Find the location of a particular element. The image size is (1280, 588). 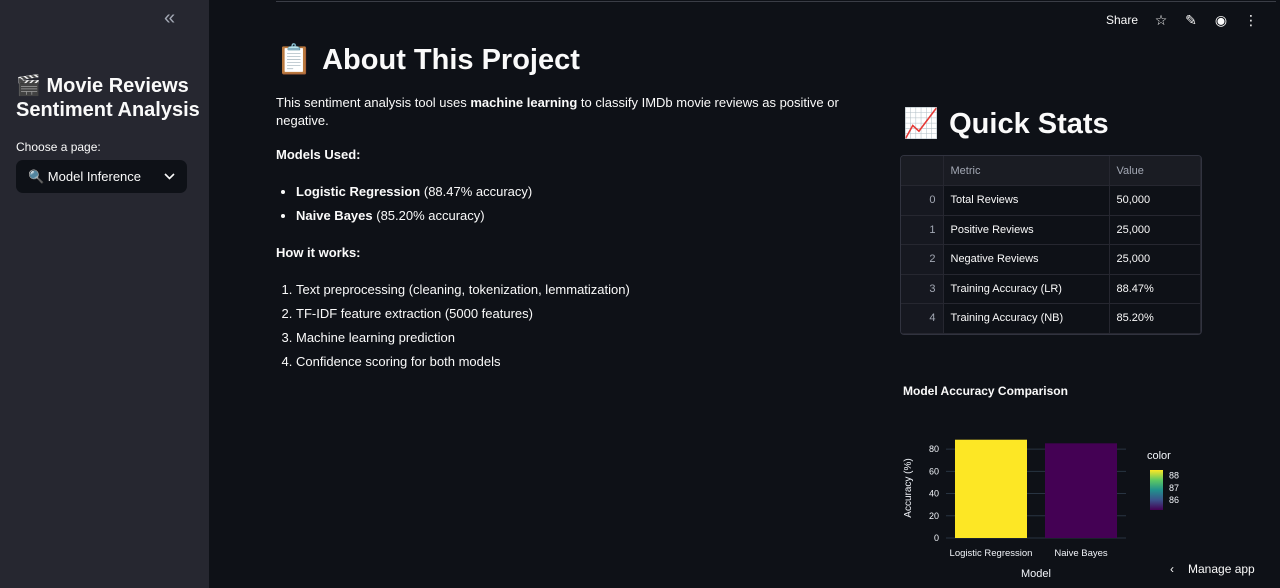

share-button: Share is located at coordinates (1122, 20).